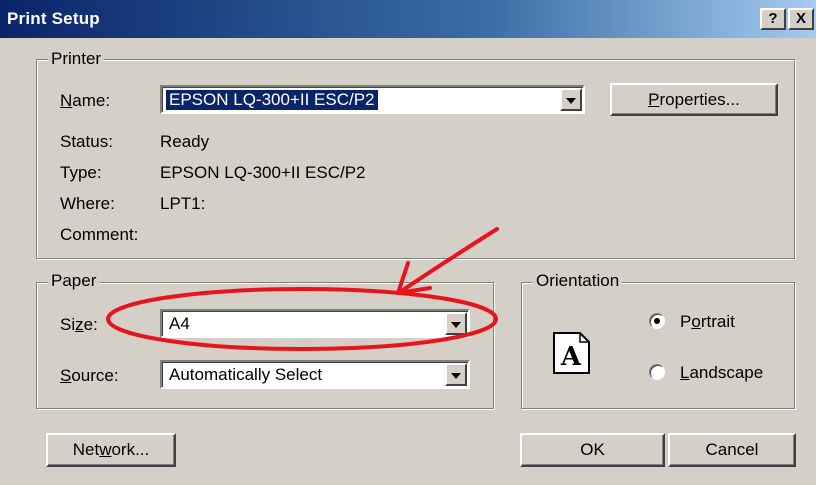 The width and height of the screenshot is (816, 485). Describe the element at coordinates (448, 260) in the screenshot. I see `annotation-arrow-shaft` at that location.